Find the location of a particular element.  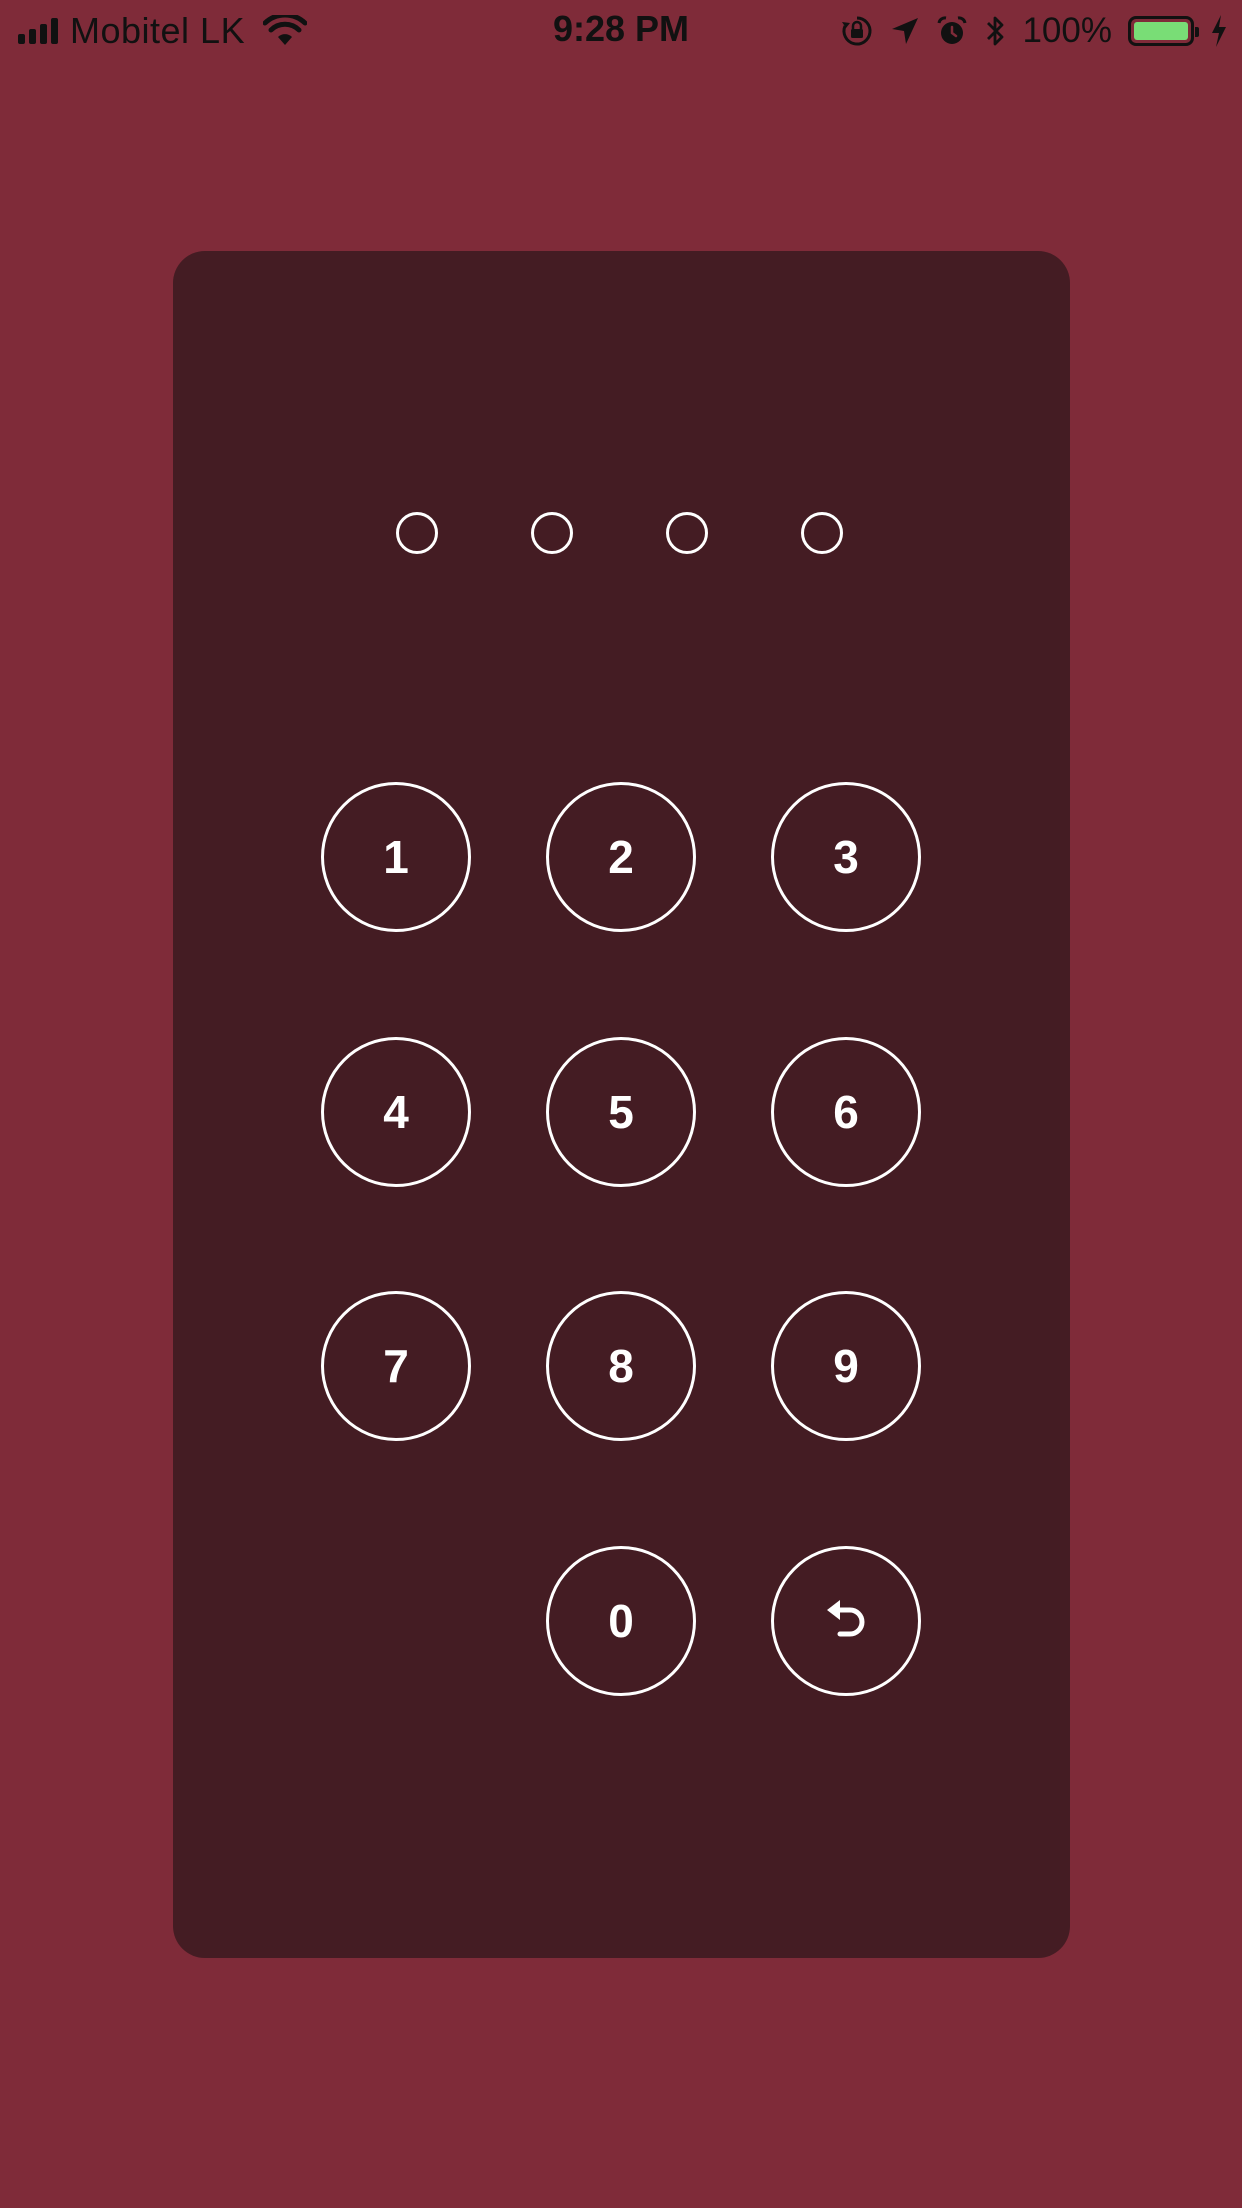

keypad-key-5: 5 is located at coordinates (621, 1112).